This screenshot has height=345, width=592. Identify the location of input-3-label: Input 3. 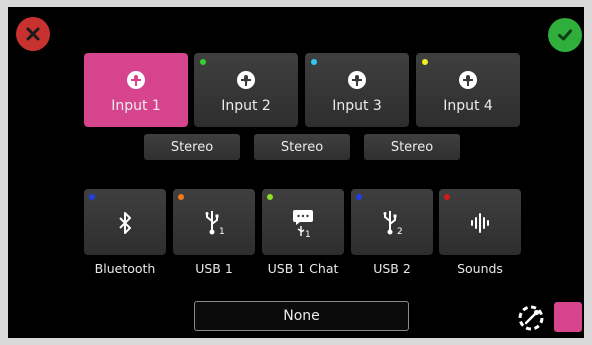
(357, 106).